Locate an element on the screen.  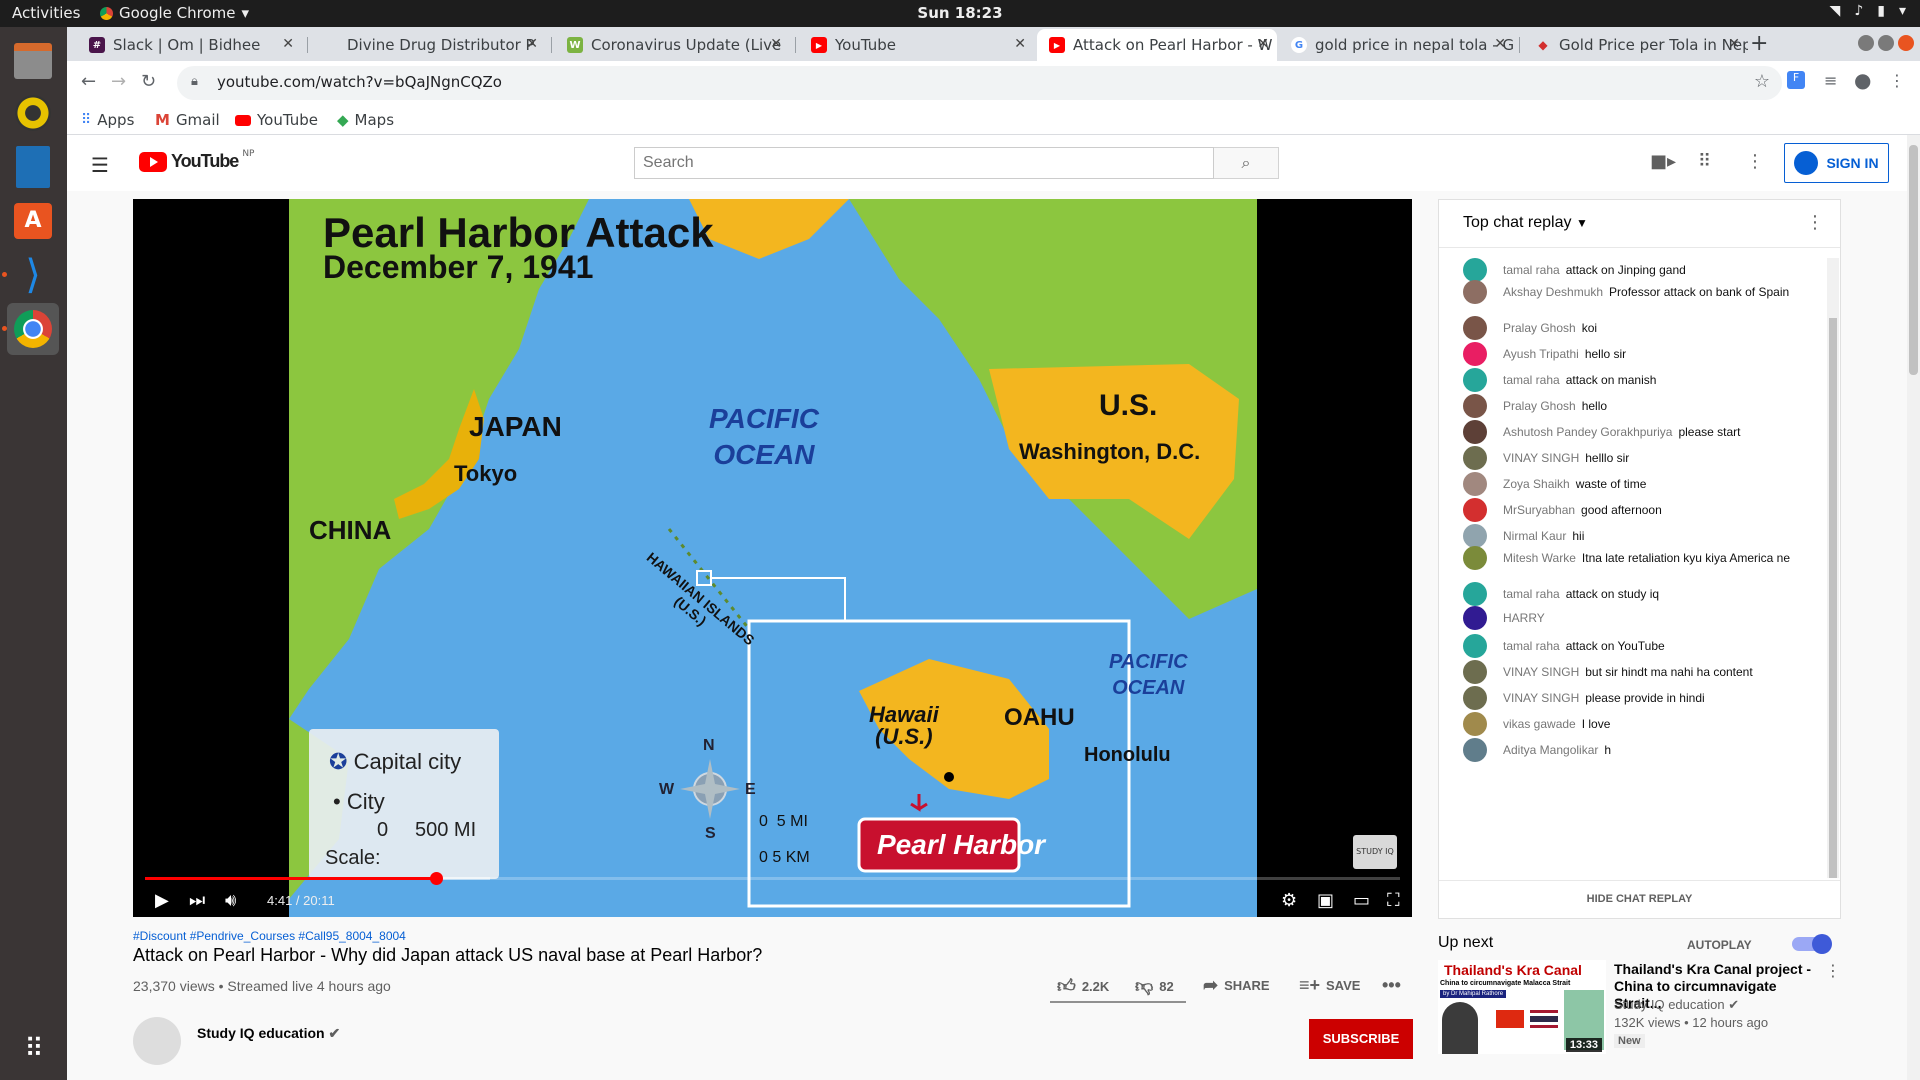
dock-software: A is located at coordinates (33, 221).